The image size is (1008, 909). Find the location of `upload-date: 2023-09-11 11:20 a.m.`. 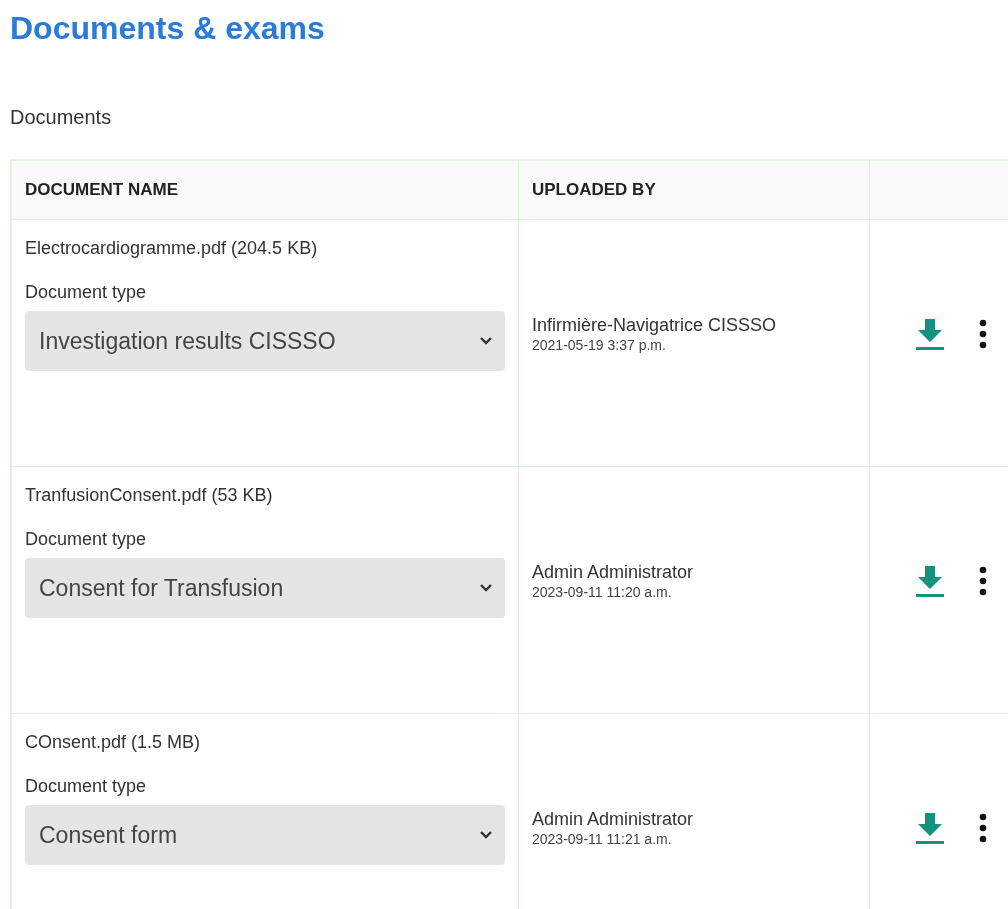

upload-date: 2023-09-11 11:20 a.m. is located at coordinates (602, 592).